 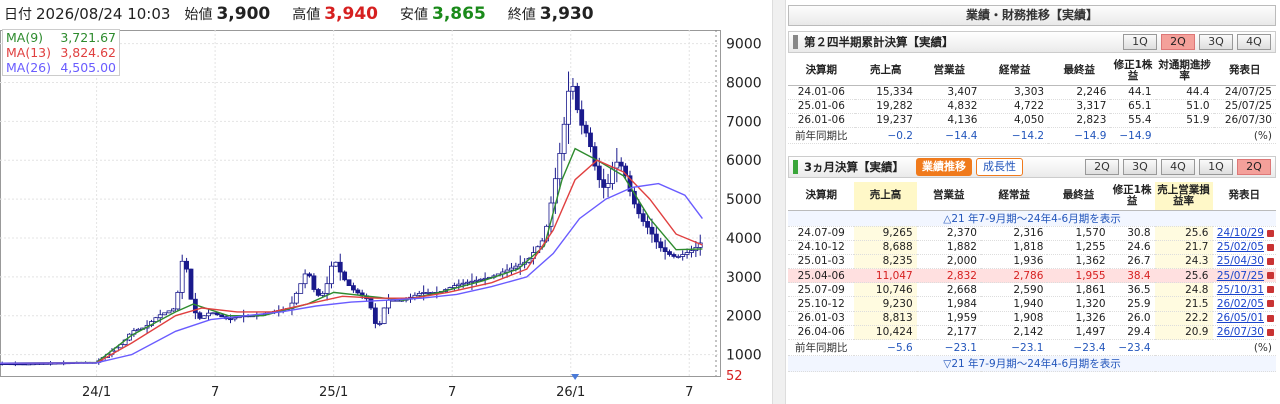 What do you see at coordinates (1183, 290) in the screenshot?
I see `table-cell: 24.8` at bounding box center [1183, 290].